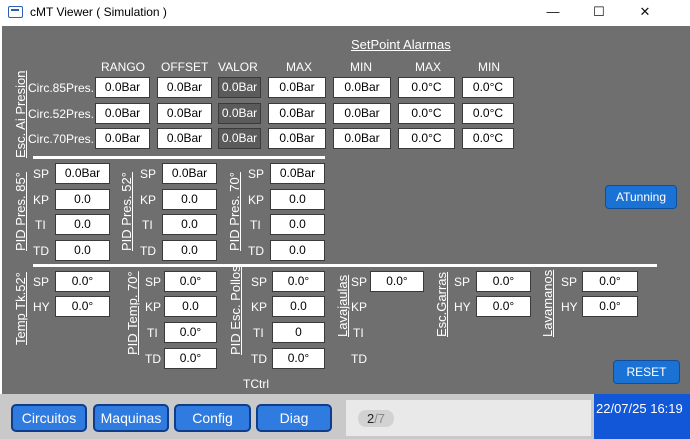 This screenshot has height=439, width=690. I want to click on maxtemp-circ85-field: 0.0°C, so click(426, 87).